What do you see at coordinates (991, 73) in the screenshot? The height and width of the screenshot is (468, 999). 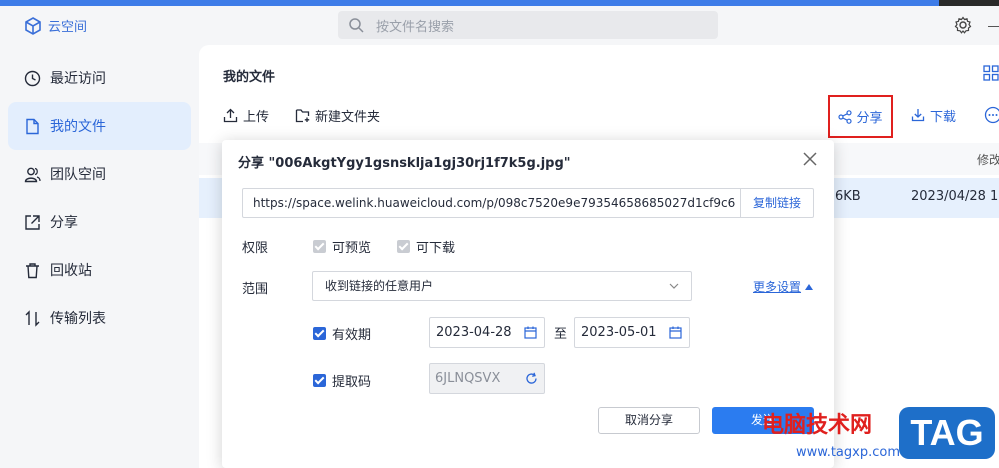 I see `grid-view-icon` at bounding box center [991, 73].